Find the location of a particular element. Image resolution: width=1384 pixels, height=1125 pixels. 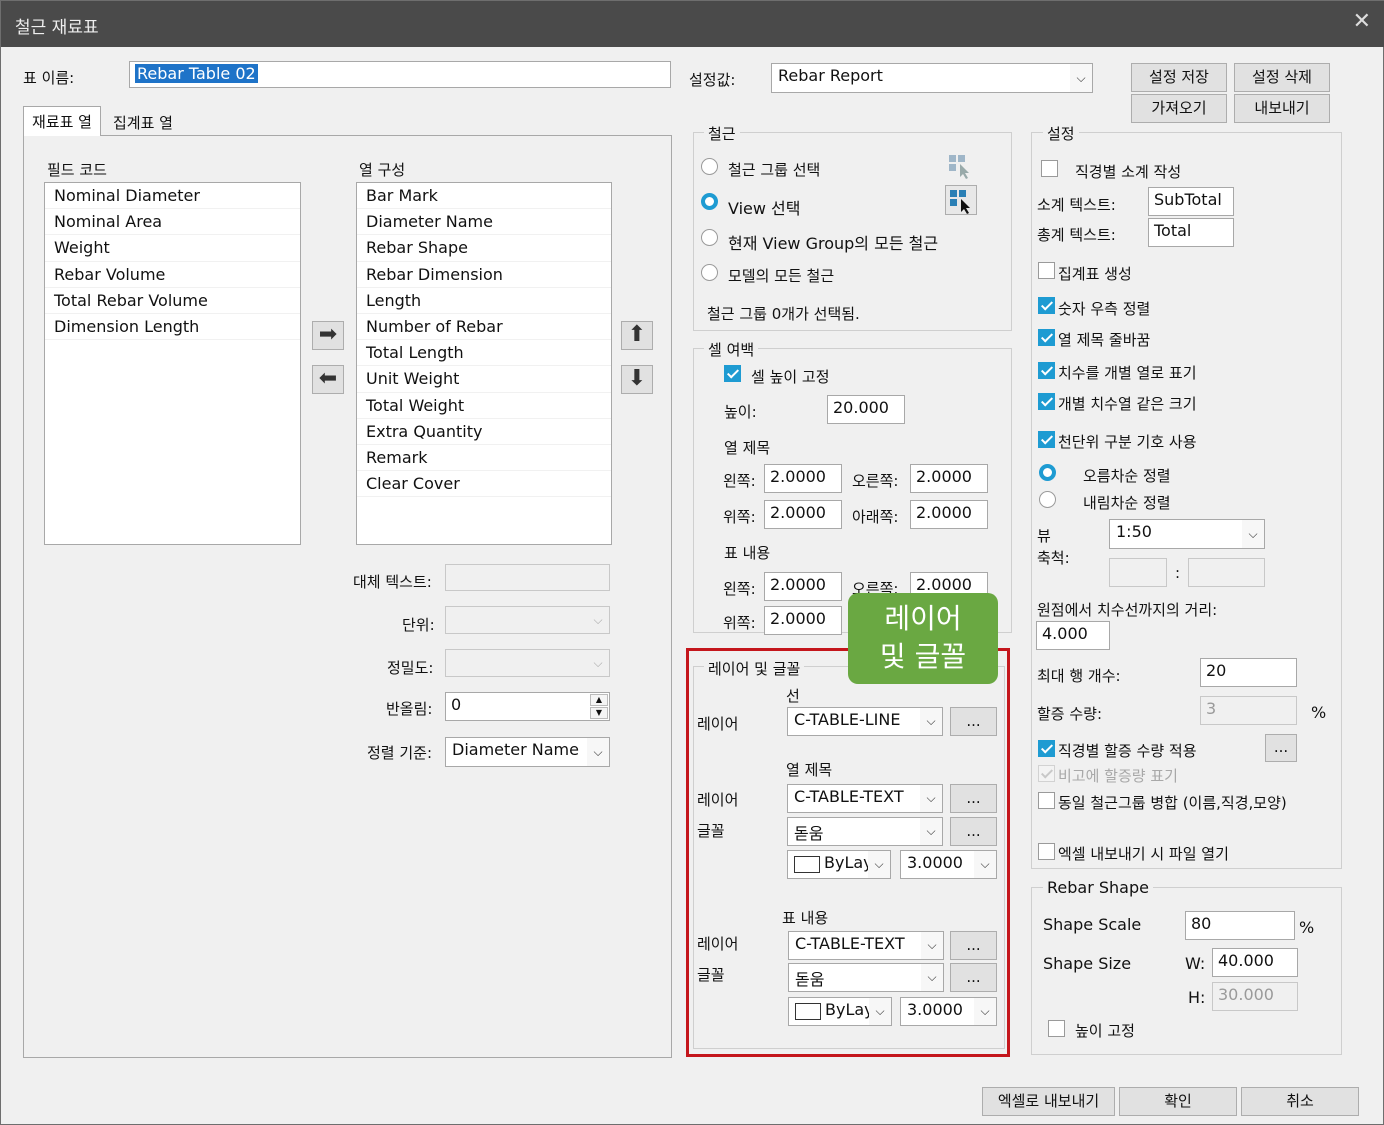

dist-label: 원점에서 치수선까지의 거리: is located at coordinates (1127, 610).